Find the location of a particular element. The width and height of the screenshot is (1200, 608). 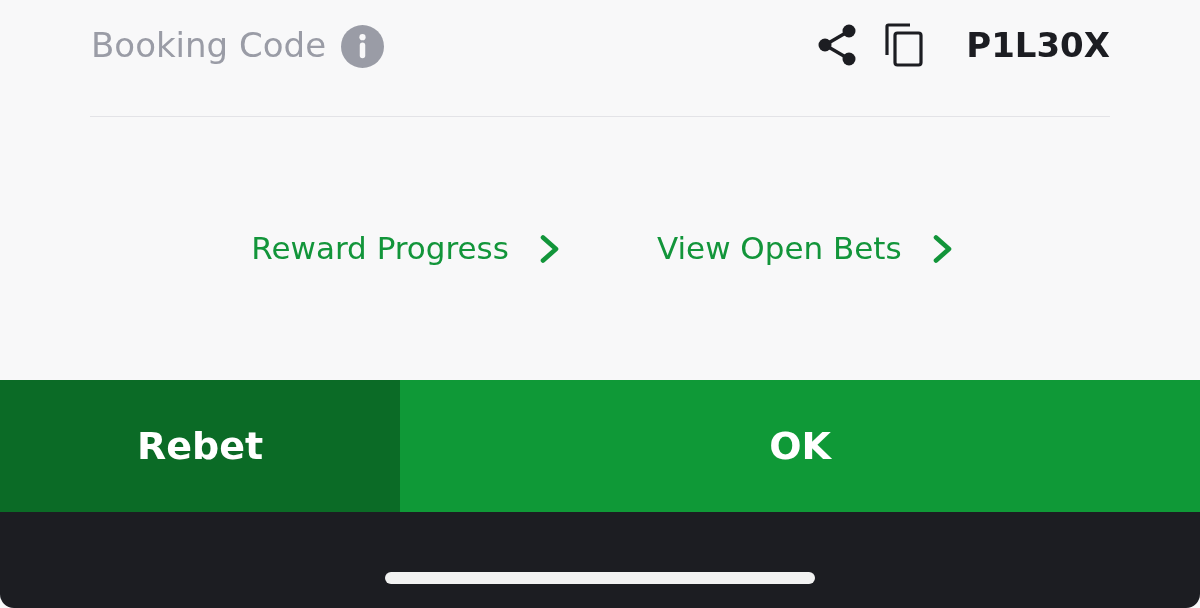

copy-icon is located at coordinates (904, 45).